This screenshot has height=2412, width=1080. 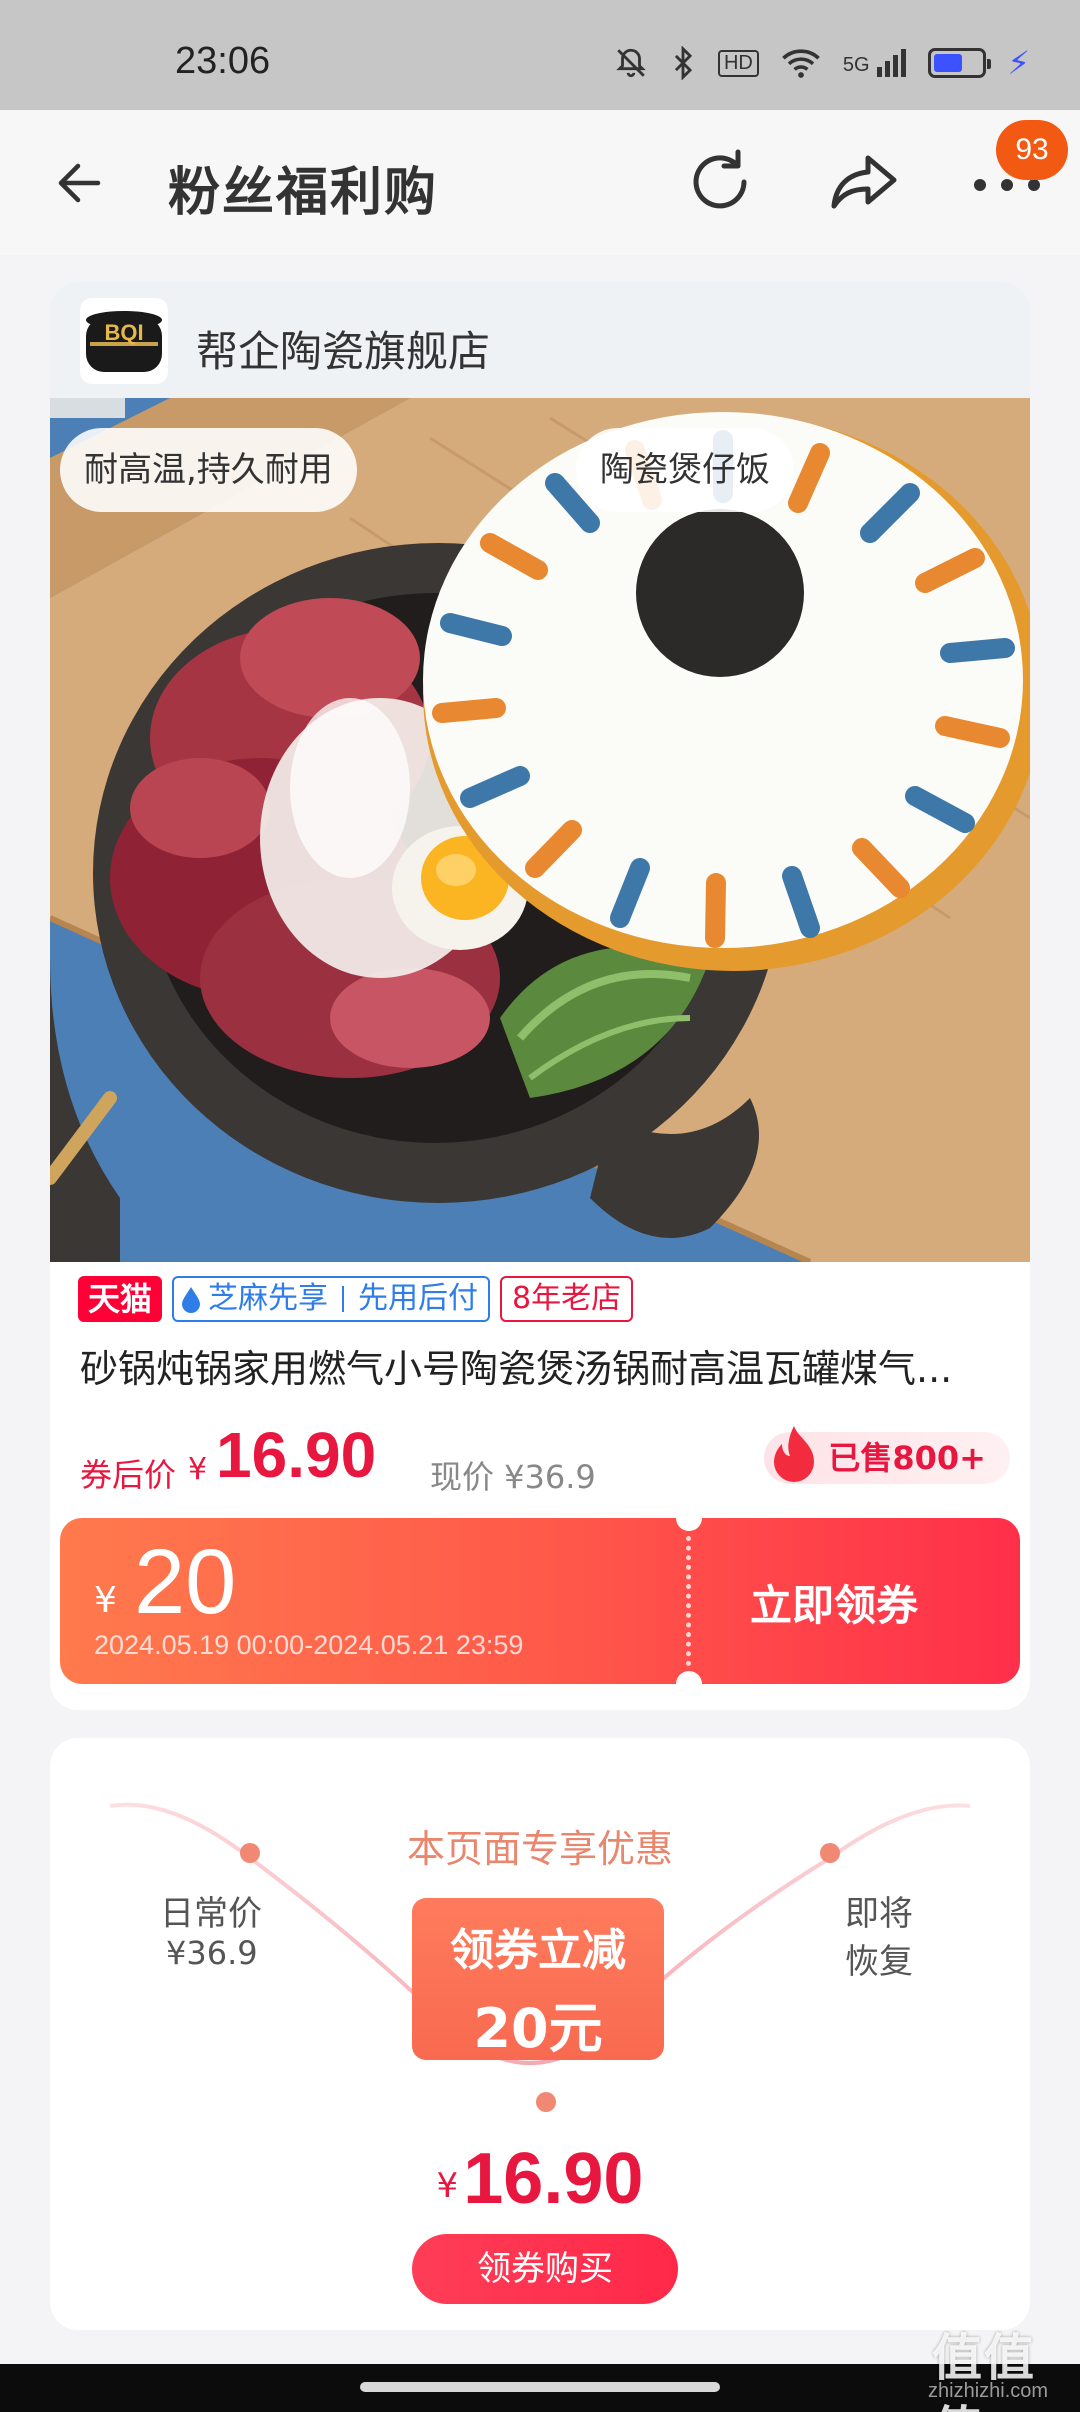 What do you see at coordinates (447, 2186) in the screenshot?
I see `final-price-currency: ¥` at bounding box center [447, 2186].